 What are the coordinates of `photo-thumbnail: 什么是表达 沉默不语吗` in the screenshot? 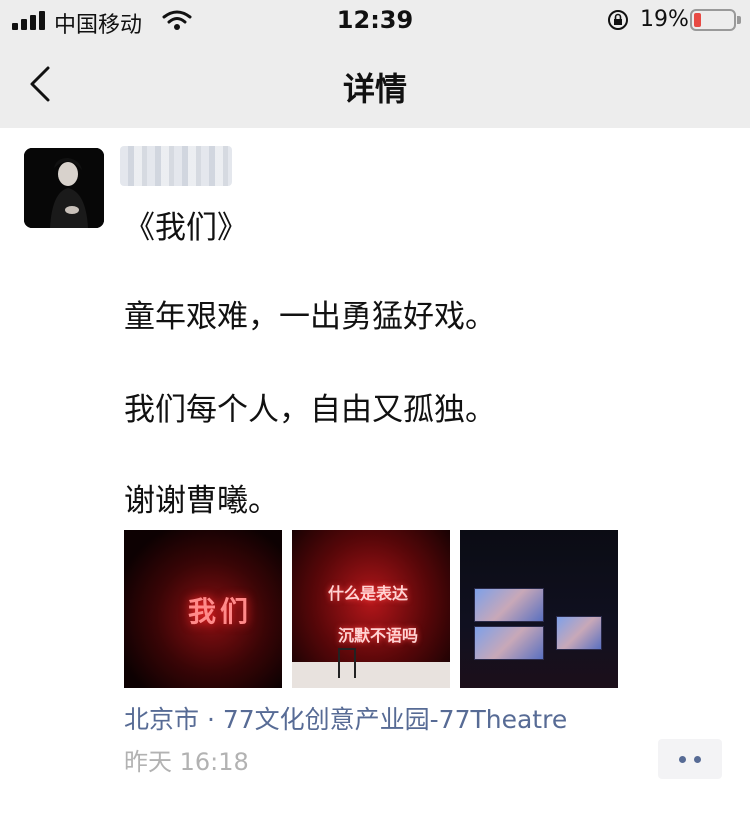 It's located at (371, 609).